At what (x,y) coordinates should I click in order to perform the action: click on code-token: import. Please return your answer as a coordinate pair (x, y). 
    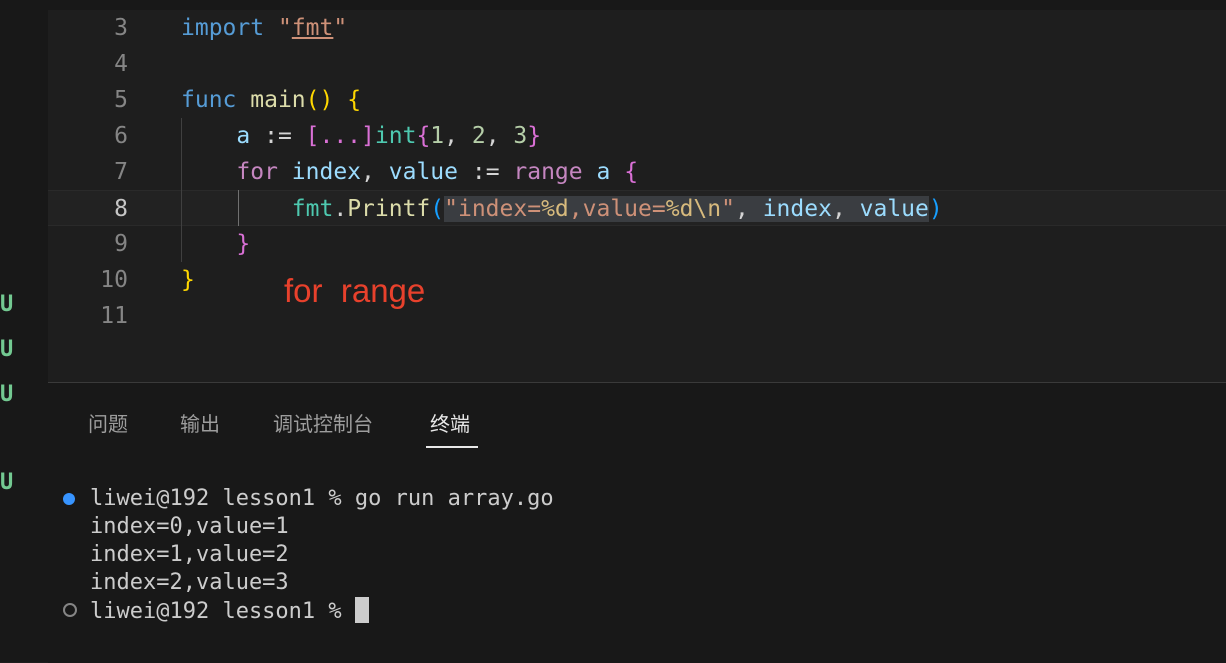
    Looking at the image, I should click on (223, 28).